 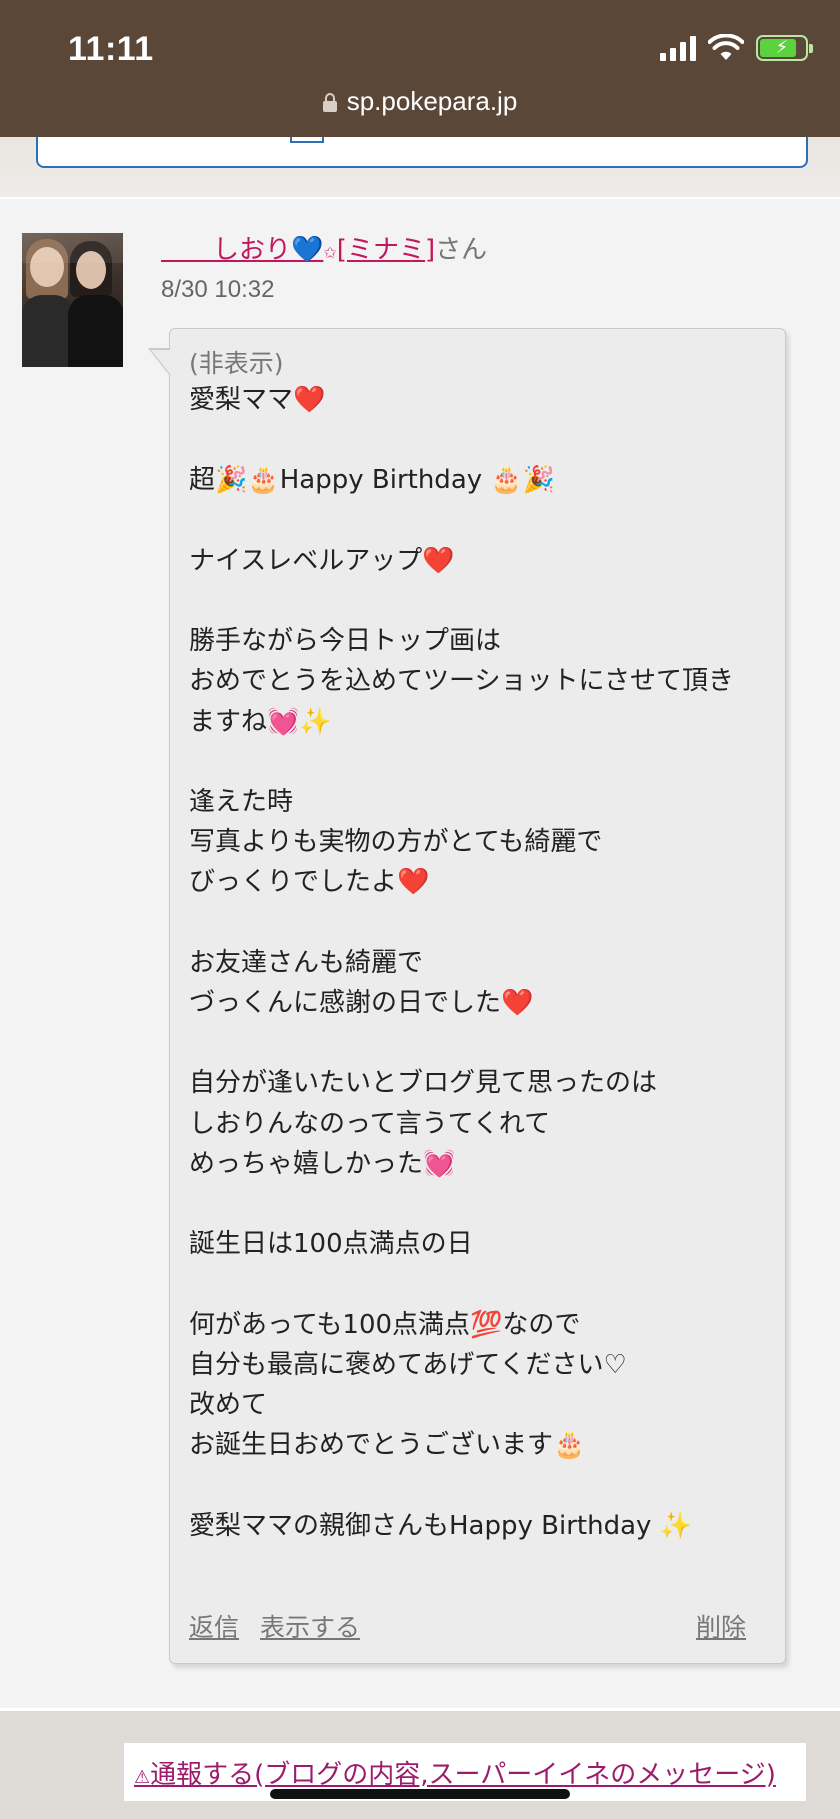 I want to click on hidden-status-label: (非表示), so click(x=236, y=363).